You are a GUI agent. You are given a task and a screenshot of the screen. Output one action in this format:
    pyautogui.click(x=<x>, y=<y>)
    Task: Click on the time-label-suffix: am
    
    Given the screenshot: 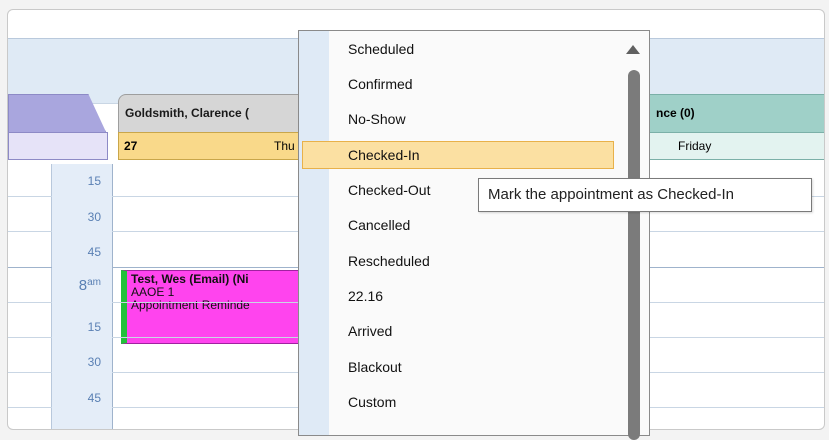 What is the action you would take?
    pyautogui.click(x=94, y=282)
    